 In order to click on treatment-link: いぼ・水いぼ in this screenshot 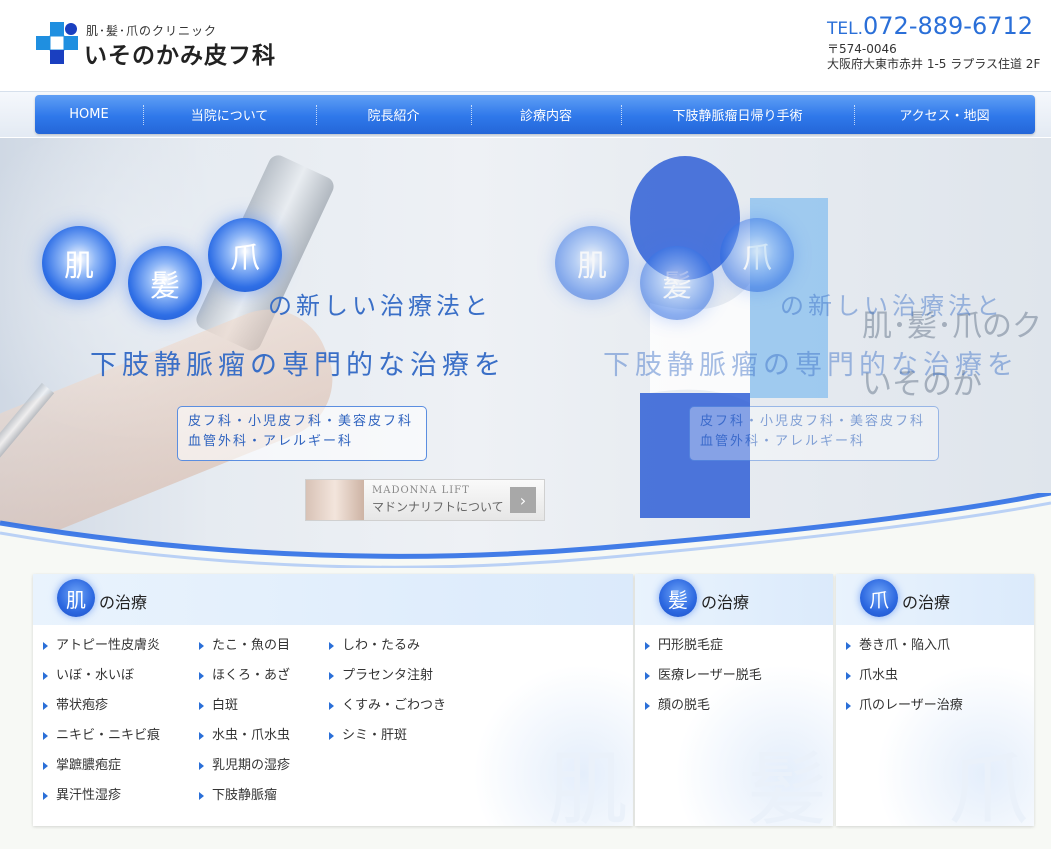, I will do `click(101, 681)`.